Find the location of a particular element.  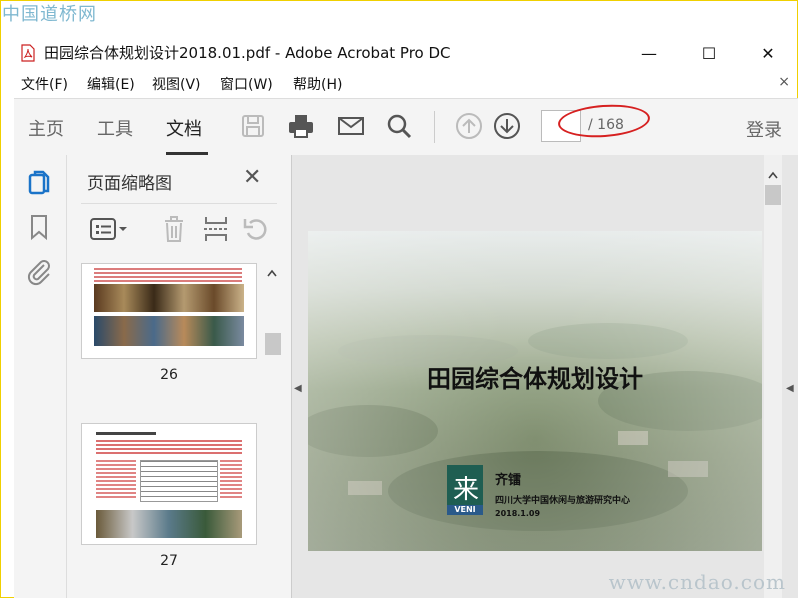

panel-close-button: ✕ is located at coordinates (252, 177).